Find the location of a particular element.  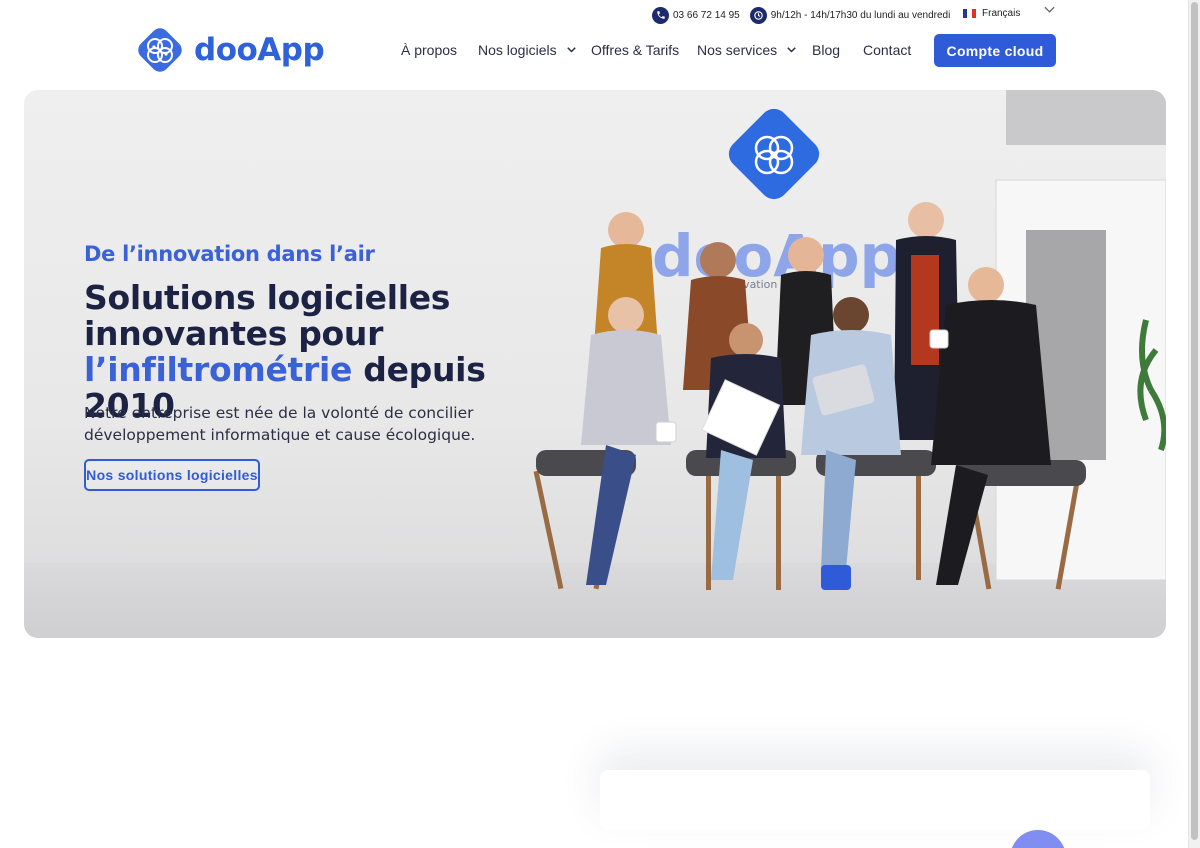

nav-item-blog: Blog is located at coordinates (837, 50).